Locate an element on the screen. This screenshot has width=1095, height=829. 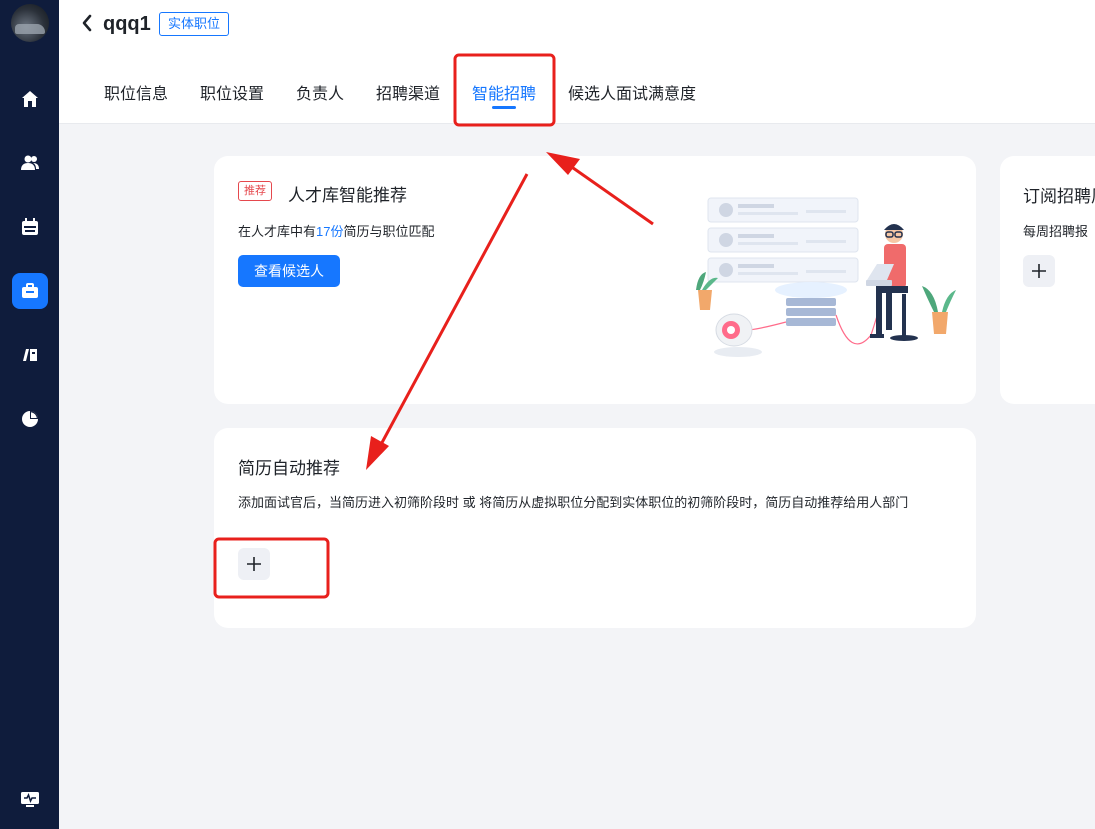
book-icon is located at coordinates (30, 355).